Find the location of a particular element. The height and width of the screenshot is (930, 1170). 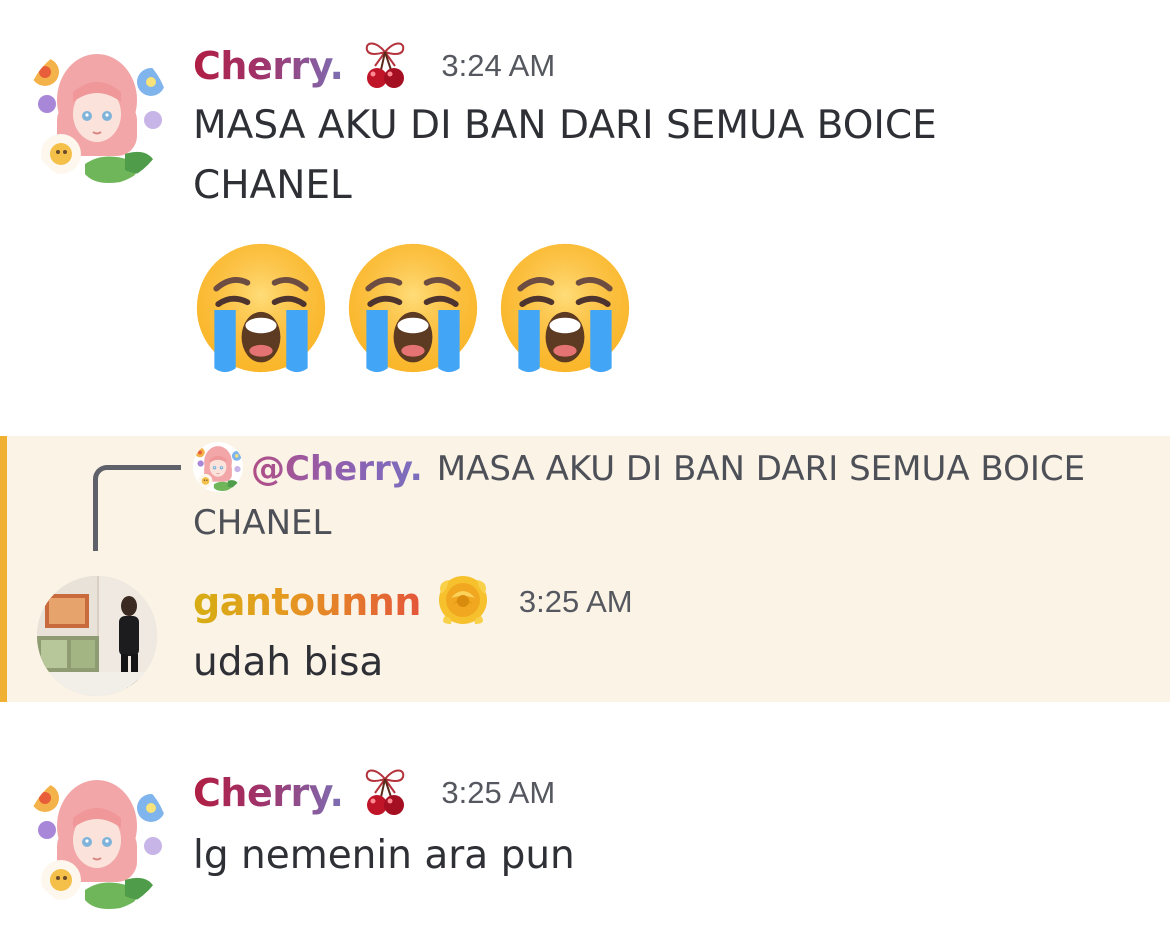

message-text: MASA AKU DI BAN DARI SEMUA BOICE CHANEL is located at coordinates (565, 155).